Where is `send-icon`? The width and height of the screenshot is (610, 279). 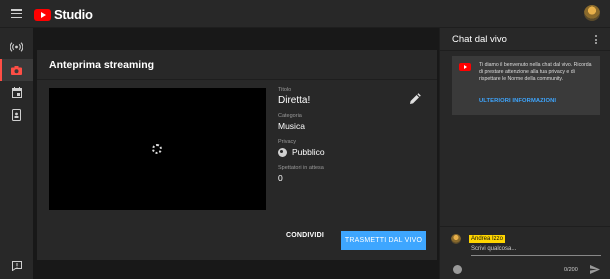 send-icon is located at coordinates (595, 269).